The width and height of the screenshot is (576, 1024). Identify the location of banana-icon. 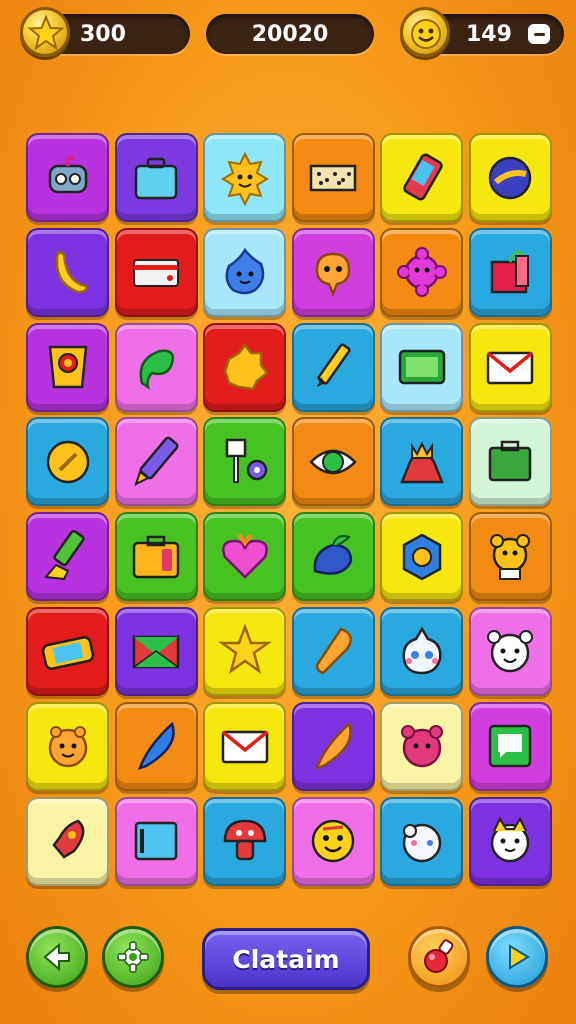
(71, 272).